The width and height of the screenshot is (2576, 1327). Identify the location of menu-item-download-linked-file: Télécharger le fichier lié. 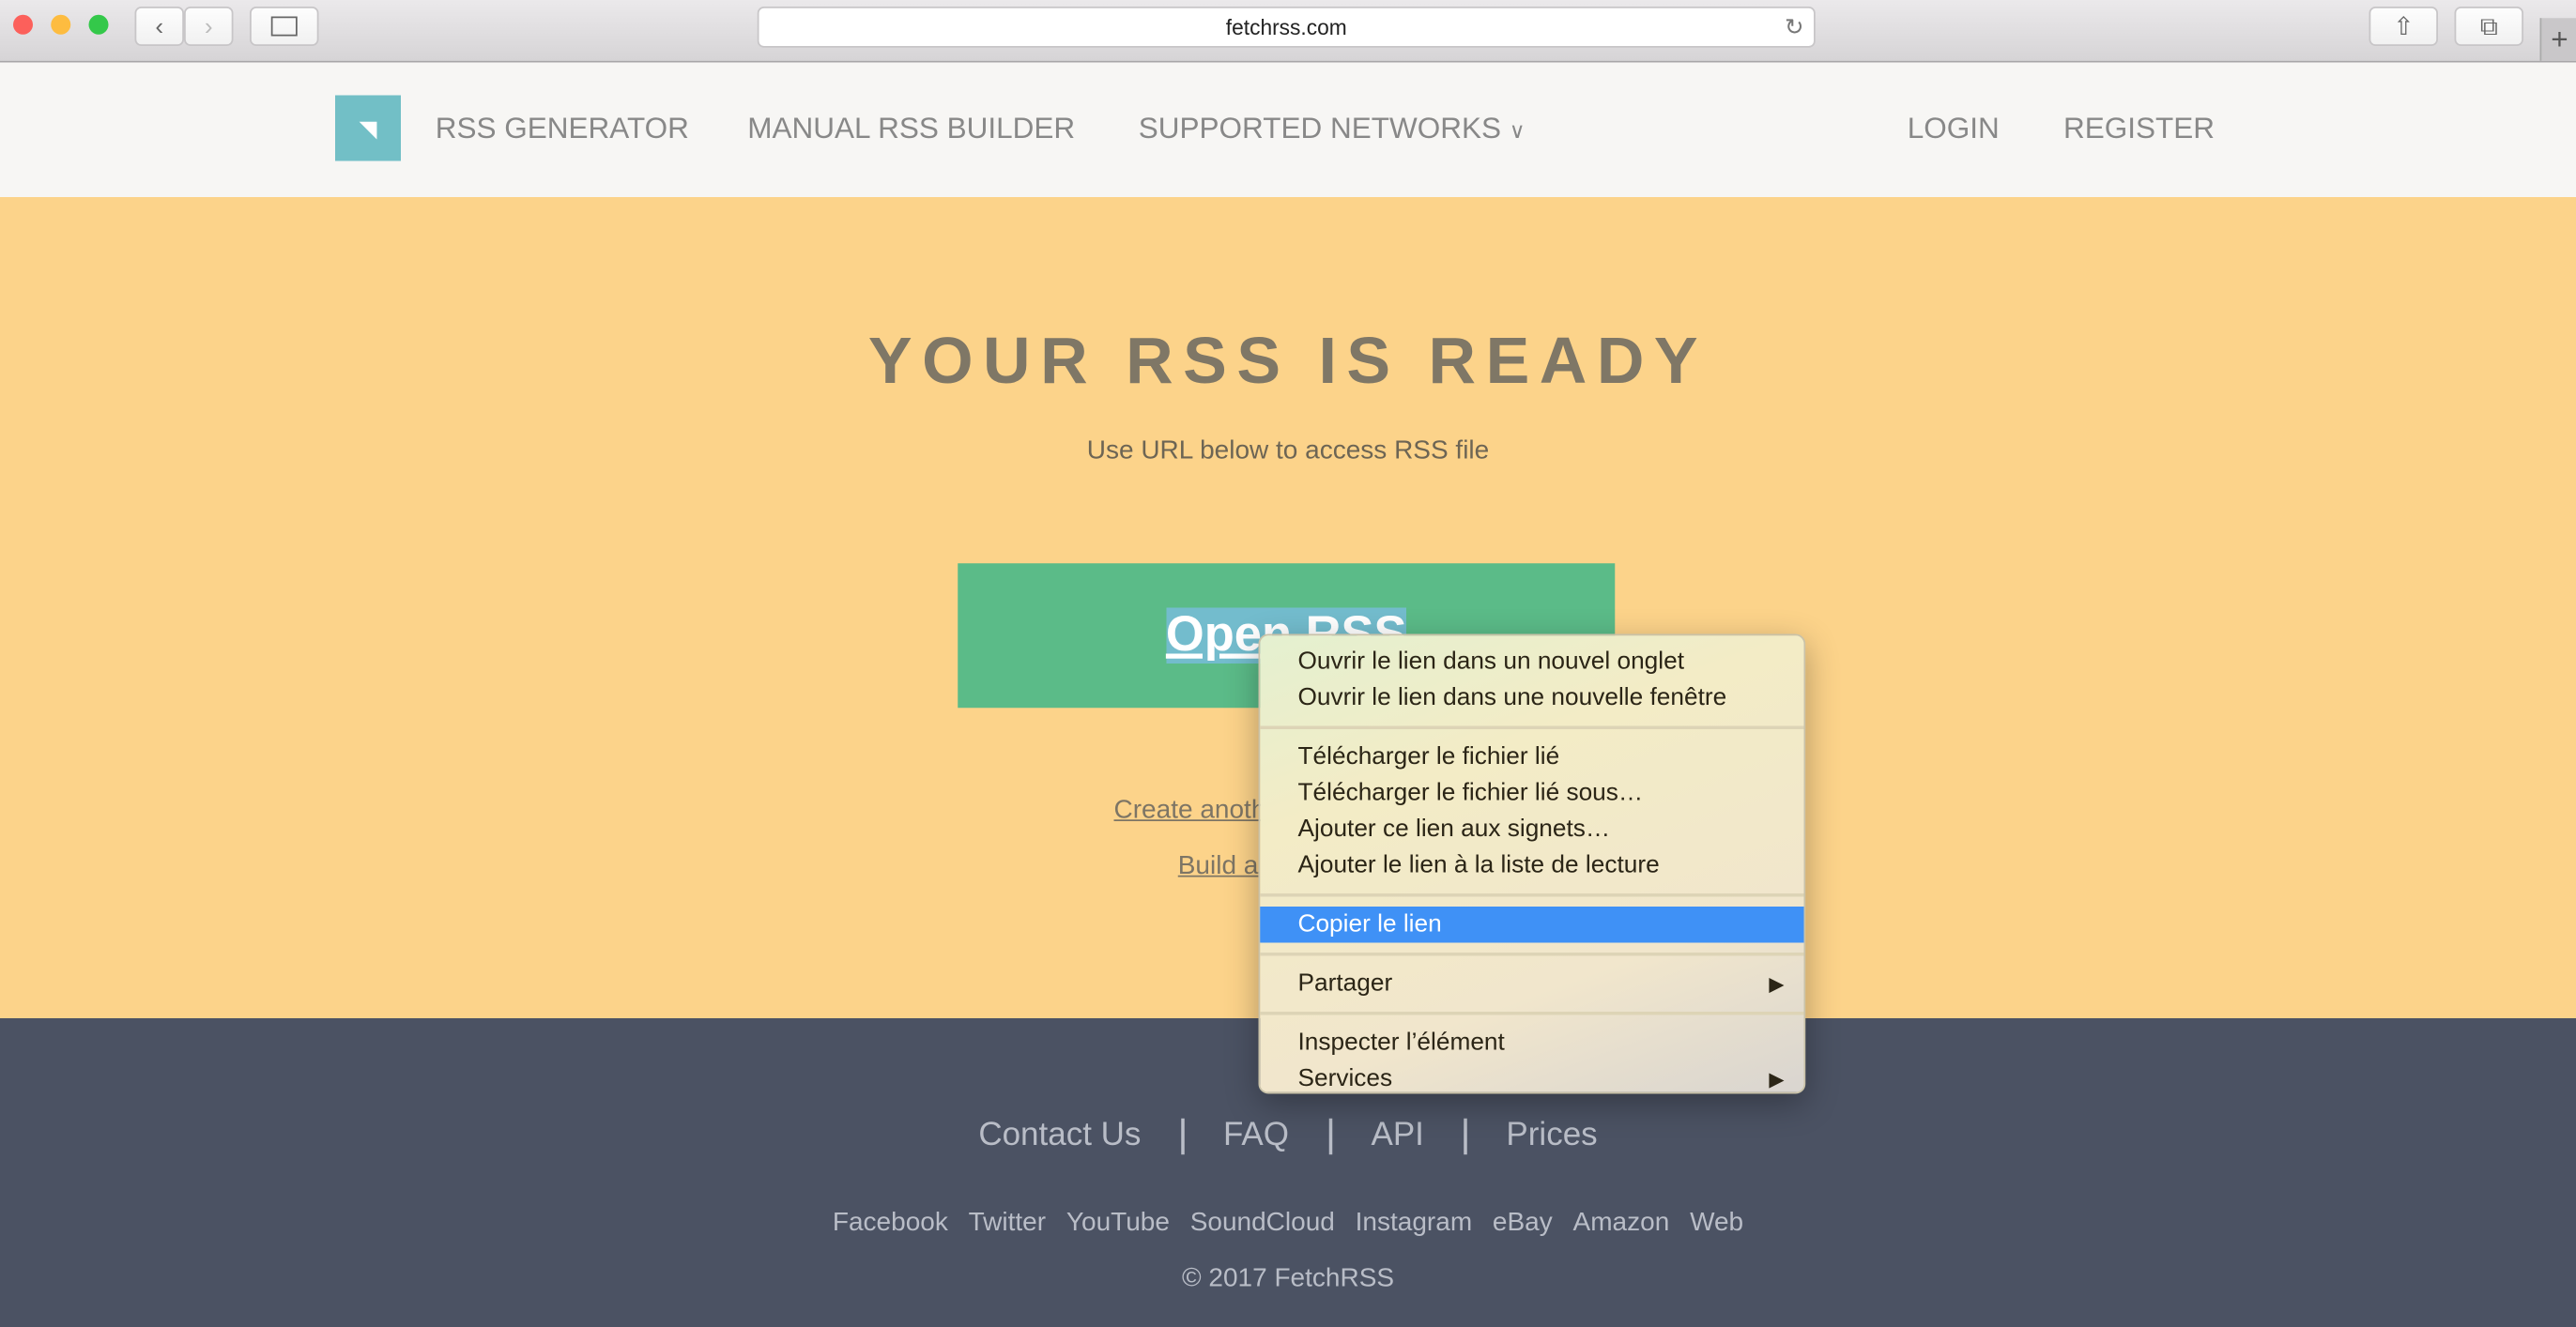
(1532, 758).